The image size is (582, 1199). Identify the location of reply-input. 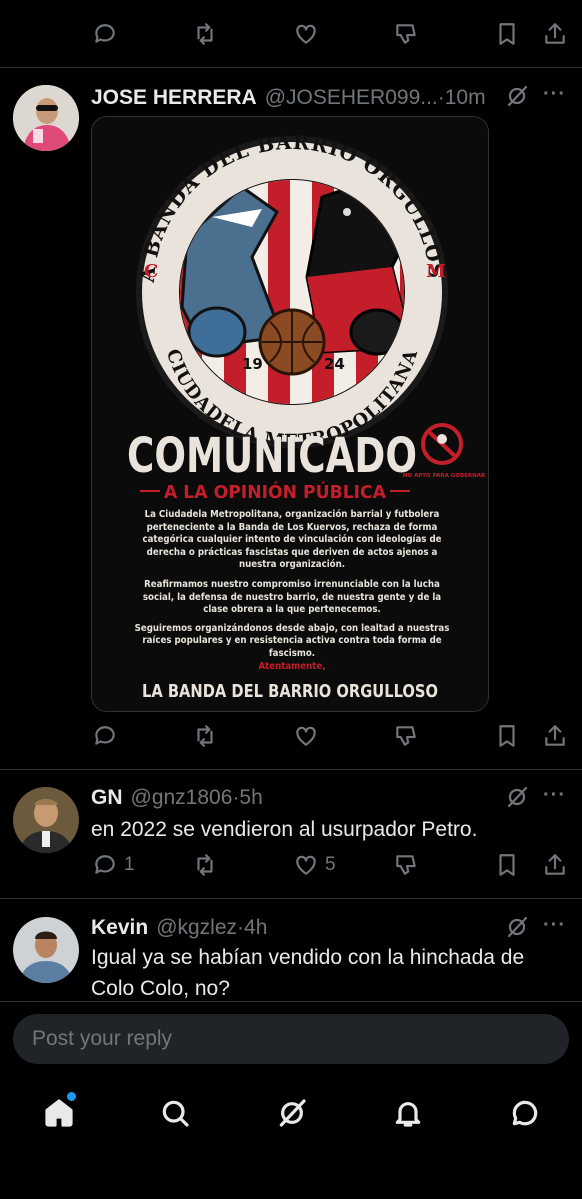
(291, 1039).